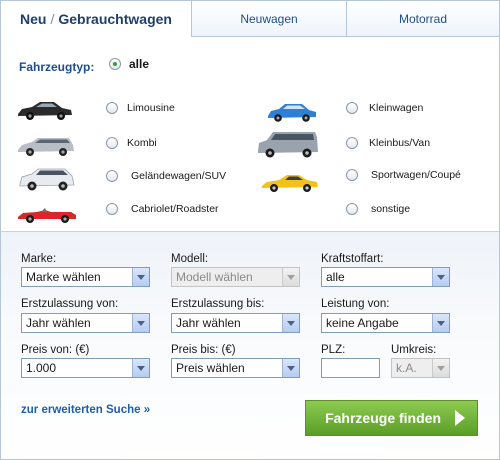  I want to click on find-vehicles-label: Fahrzeuge finden, so click(383, 418).